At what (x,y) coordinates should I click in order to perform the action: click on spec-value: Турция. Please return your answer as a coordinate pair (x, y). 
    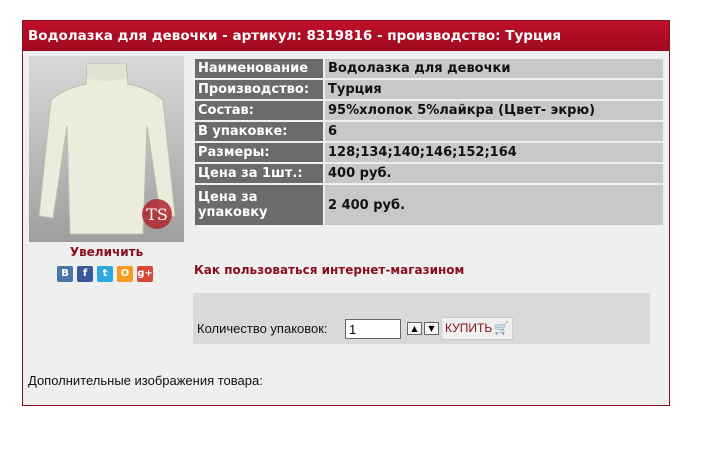
    Looking at the image, I should click on (494, 89).